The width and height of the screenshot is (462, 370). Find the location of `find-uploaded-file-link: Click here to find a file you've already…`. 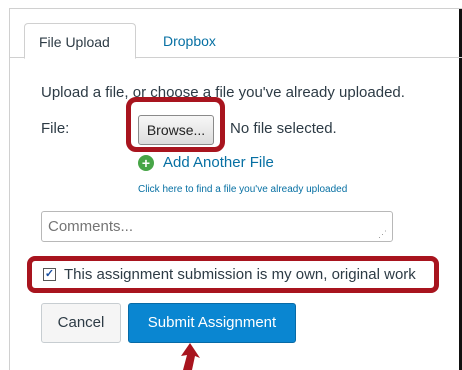

find-uploaded-file-link: Click here to find a file you've already… is located at coordinates (242, 189).